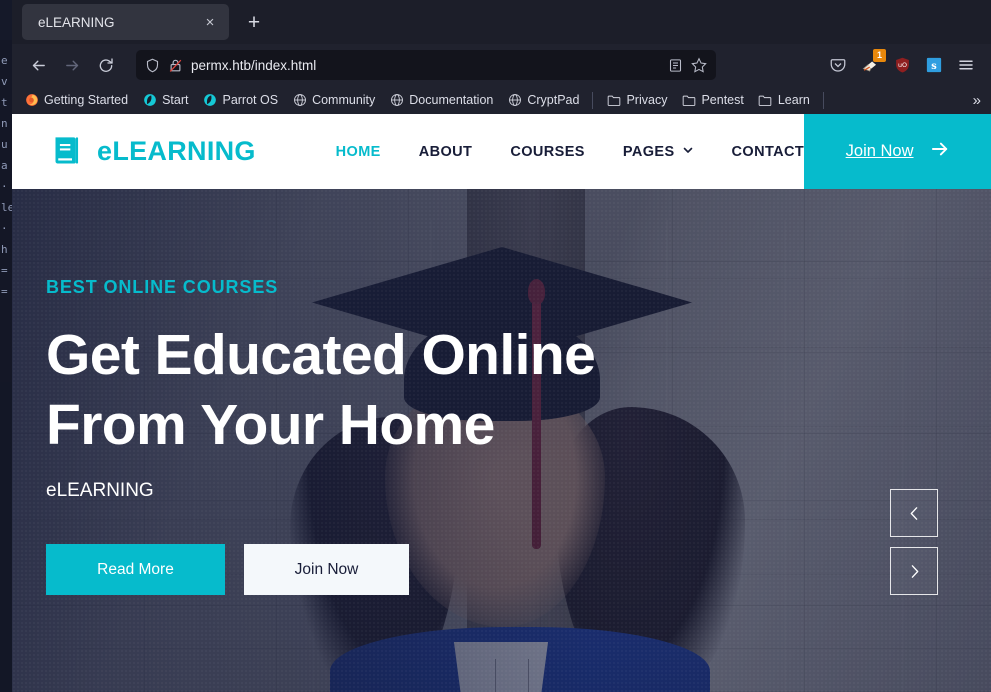 The height and width of the screenshot is (692, 991). What do you see at coordinates (175, 100) in the screenshot?
I see `bookmark-label: Start` at bounding box center [175, 100].